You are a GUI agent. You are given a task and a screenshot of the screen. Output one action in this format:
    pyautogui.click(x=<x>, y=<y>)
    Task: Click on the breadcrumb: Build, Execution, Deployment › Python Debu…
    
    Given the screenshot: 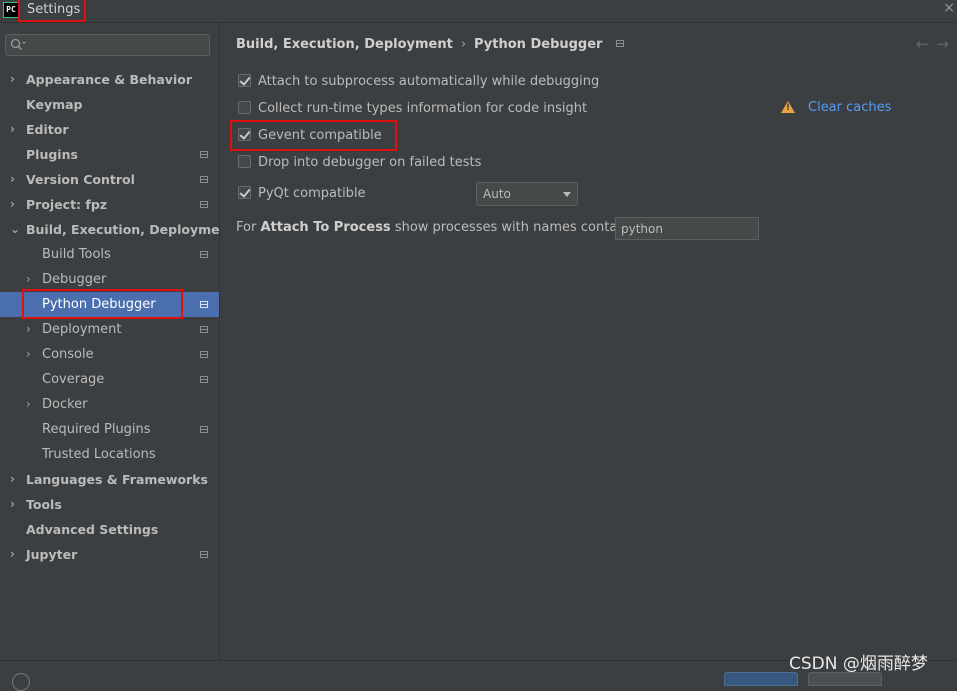 What is the action you would take?
    pyautogui.click(x=430, y=44)
    